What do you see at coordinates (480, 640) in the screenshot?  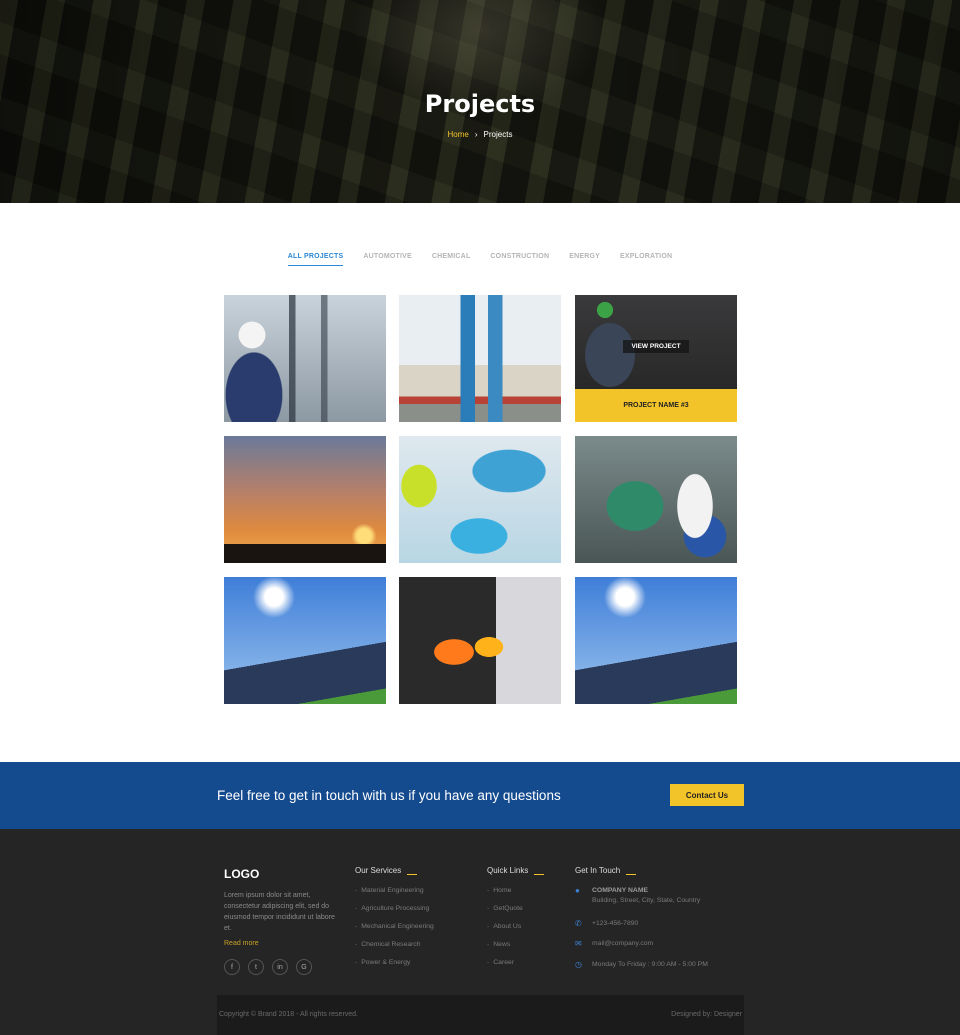 I see `project-tile-fuel-nozzles` at bounding box center [480, 640].